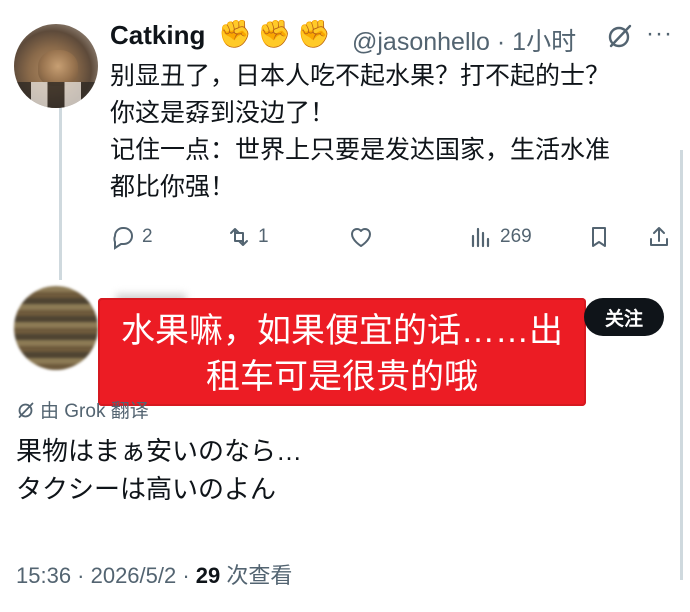 The width and height of the screenshot is (690, 612). Describe the element at coordinates (620, 36) in the screenshot. I see `grok-icon` at that location.